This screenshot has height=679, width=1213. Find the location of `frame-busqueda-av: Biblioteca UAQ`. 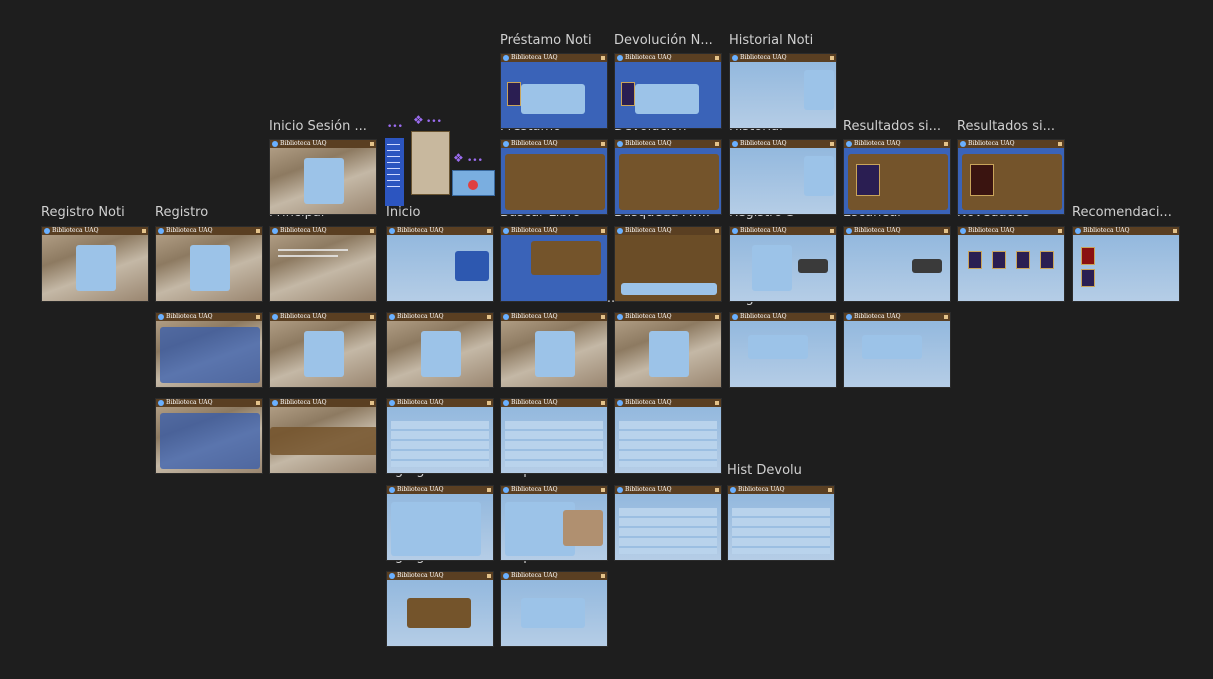

frame-busqueda-av: Biblioteca UAQ is located at coordinates (668, 264).